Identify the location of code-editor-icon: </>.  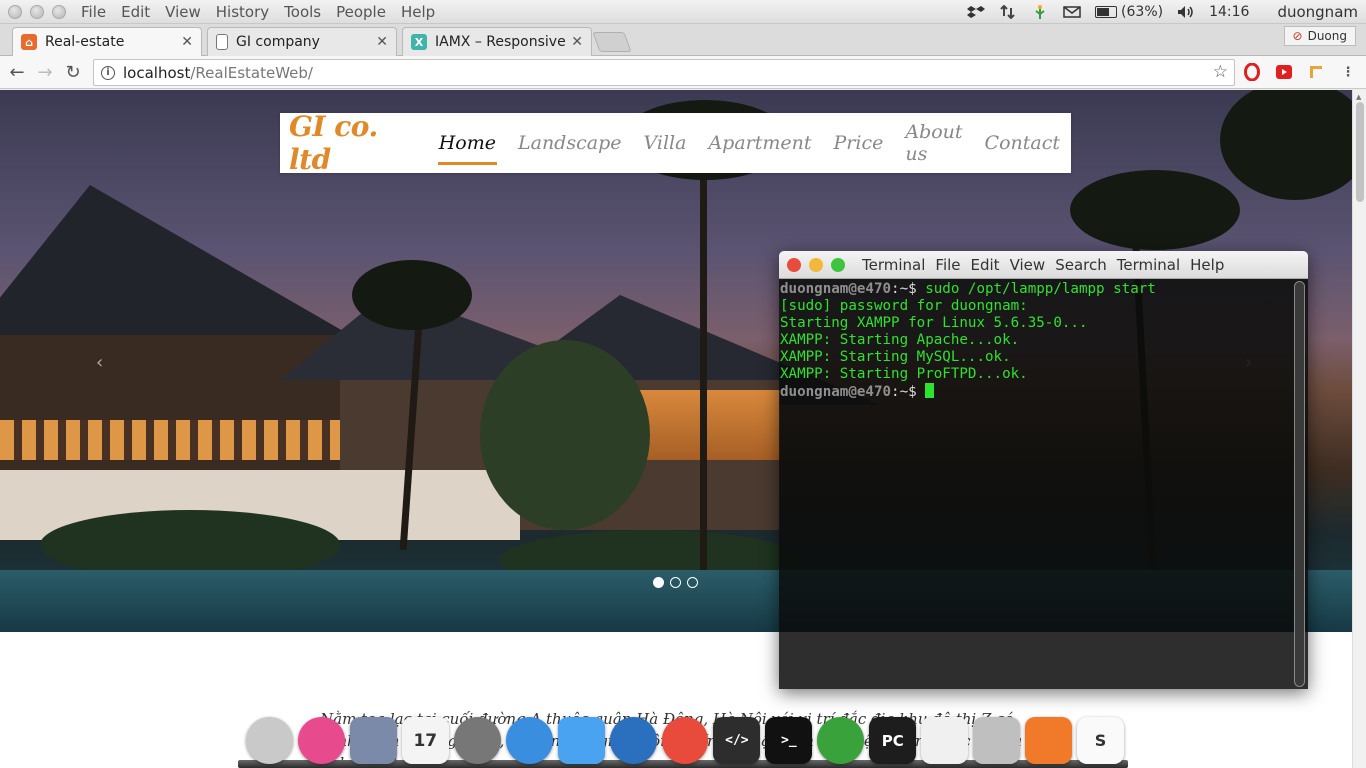
(737, 740).